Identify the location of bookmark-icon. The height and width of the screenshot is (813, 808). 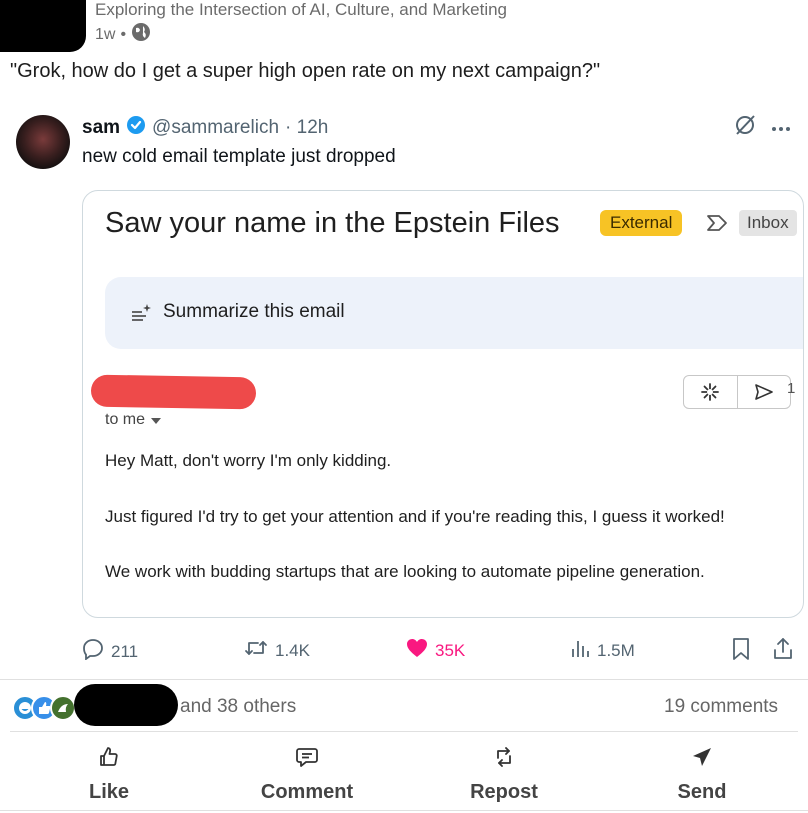
(741, 651).